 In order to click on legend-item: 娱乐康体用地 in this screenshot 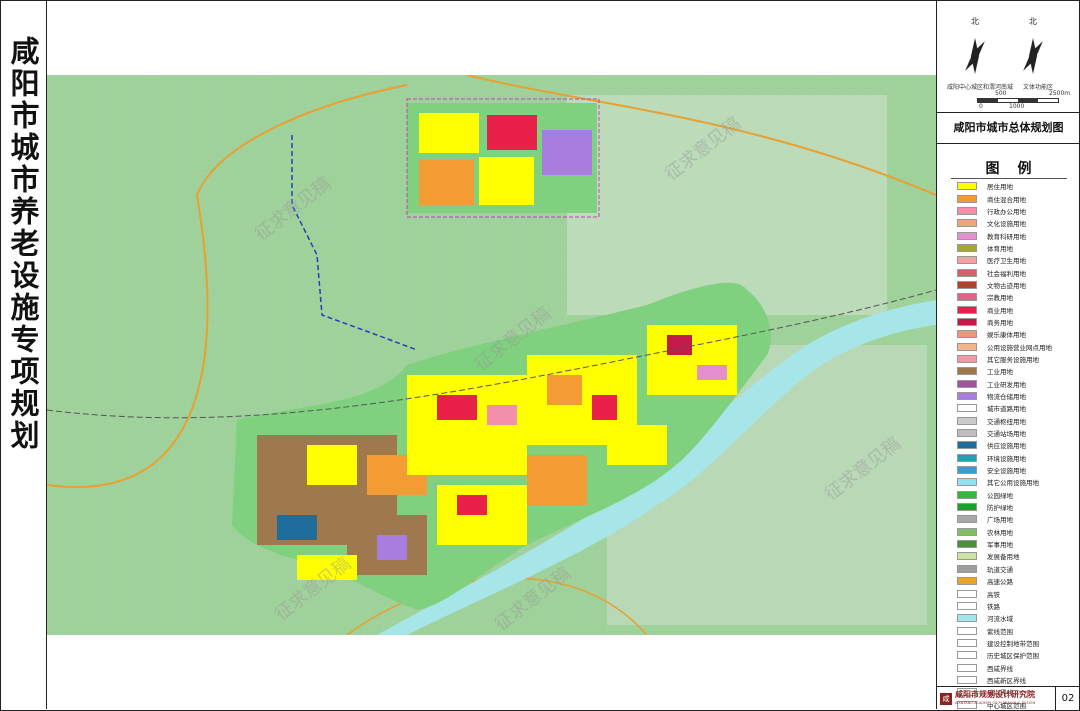, I will do `click(1017, 334)`.